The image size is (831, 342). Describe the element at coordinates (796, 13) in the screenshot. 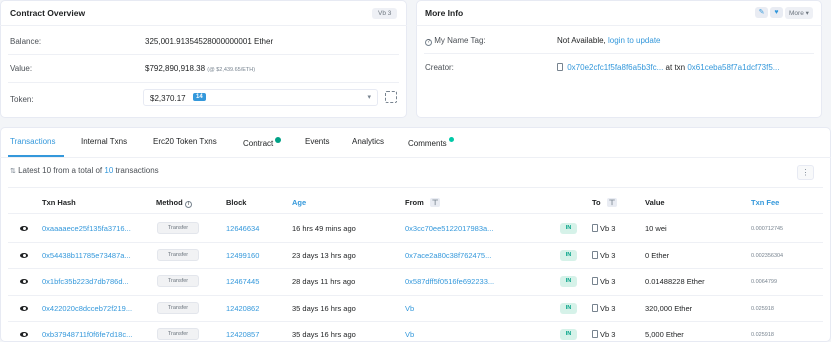

I see `more-label: More` at that location.